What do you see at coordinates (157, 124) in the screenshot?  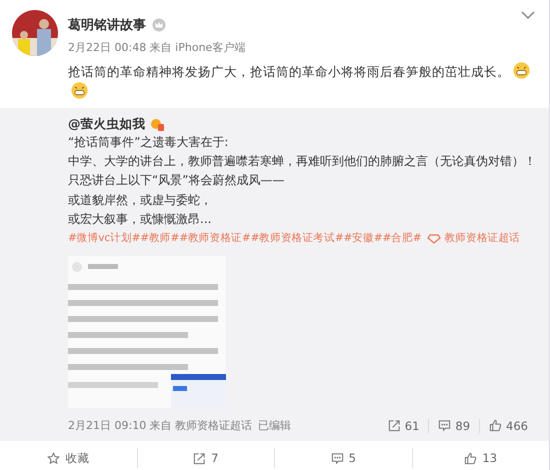 I see `badge-icon` at bounding box center [157, 124].